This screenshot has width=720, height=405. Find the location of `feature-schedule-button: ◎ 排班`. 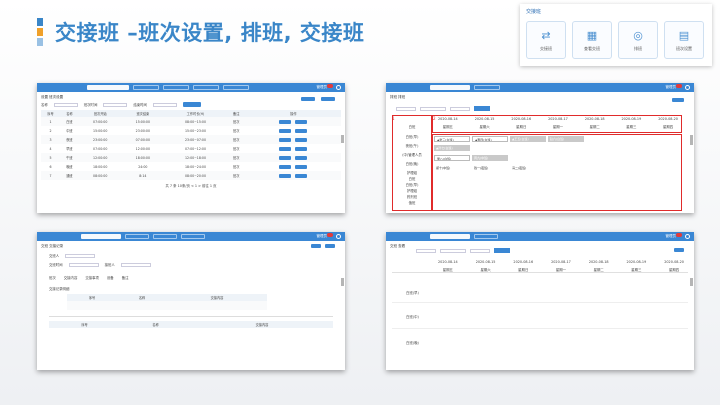

feature-schedule-button: ◎ 排班 is located at coordinates (638, 40).